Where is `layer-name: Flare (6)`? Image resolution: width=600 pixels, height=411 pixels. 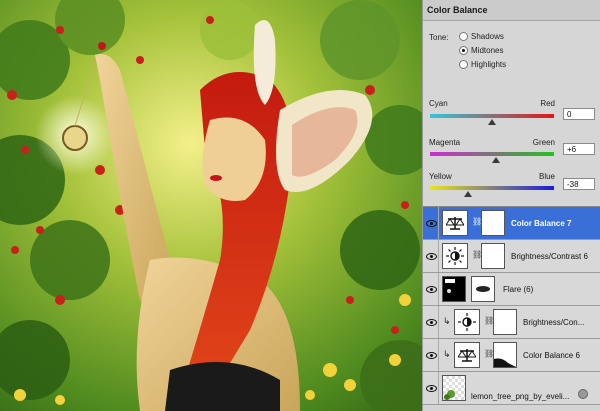 layer-name: Flare (6) is located at coordinates (518, 289).